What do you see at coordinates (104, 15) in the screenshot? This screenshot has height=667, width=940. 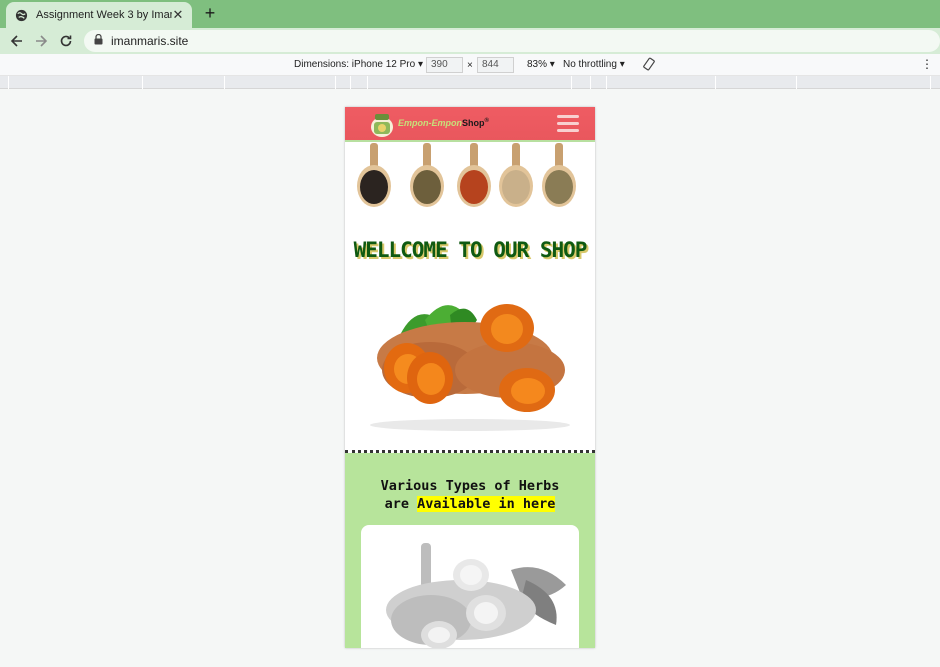 I see `tab-title: Assignment Week 3 by Iman` at bounding box center [104, 15].